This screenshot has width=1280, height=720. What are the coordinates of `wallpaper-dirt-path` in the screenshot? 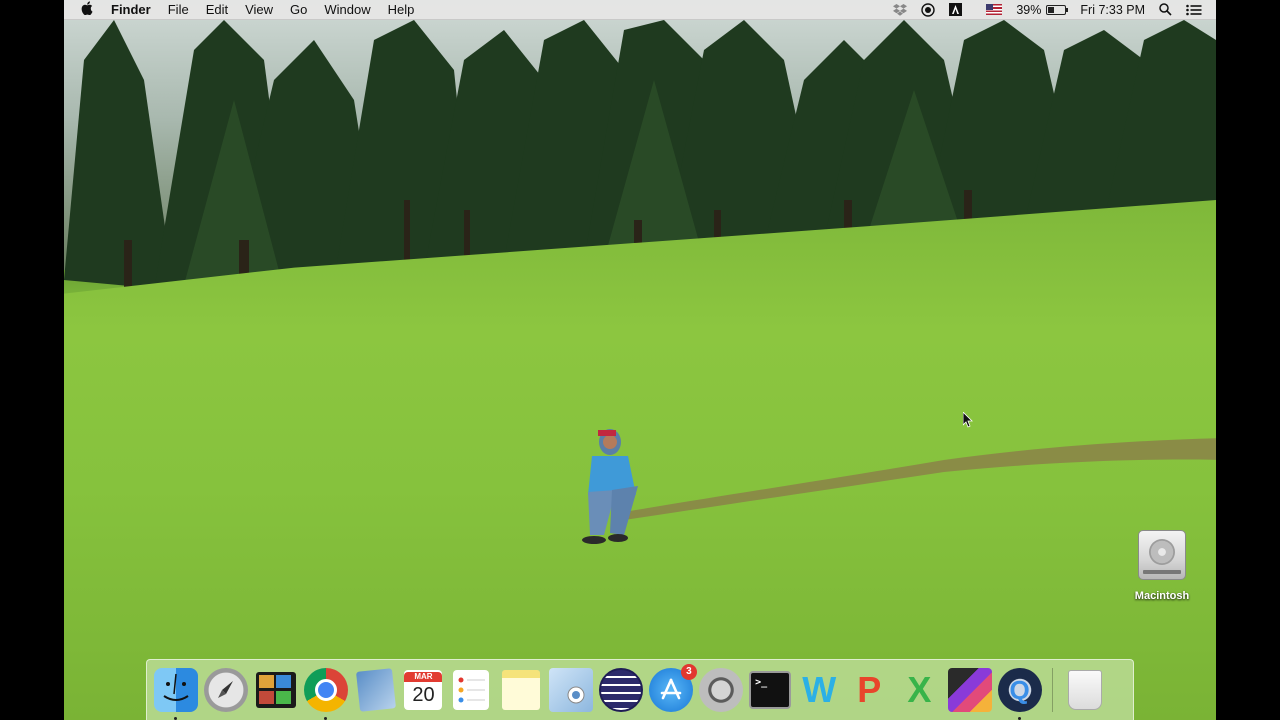 It's located at (920, 479).